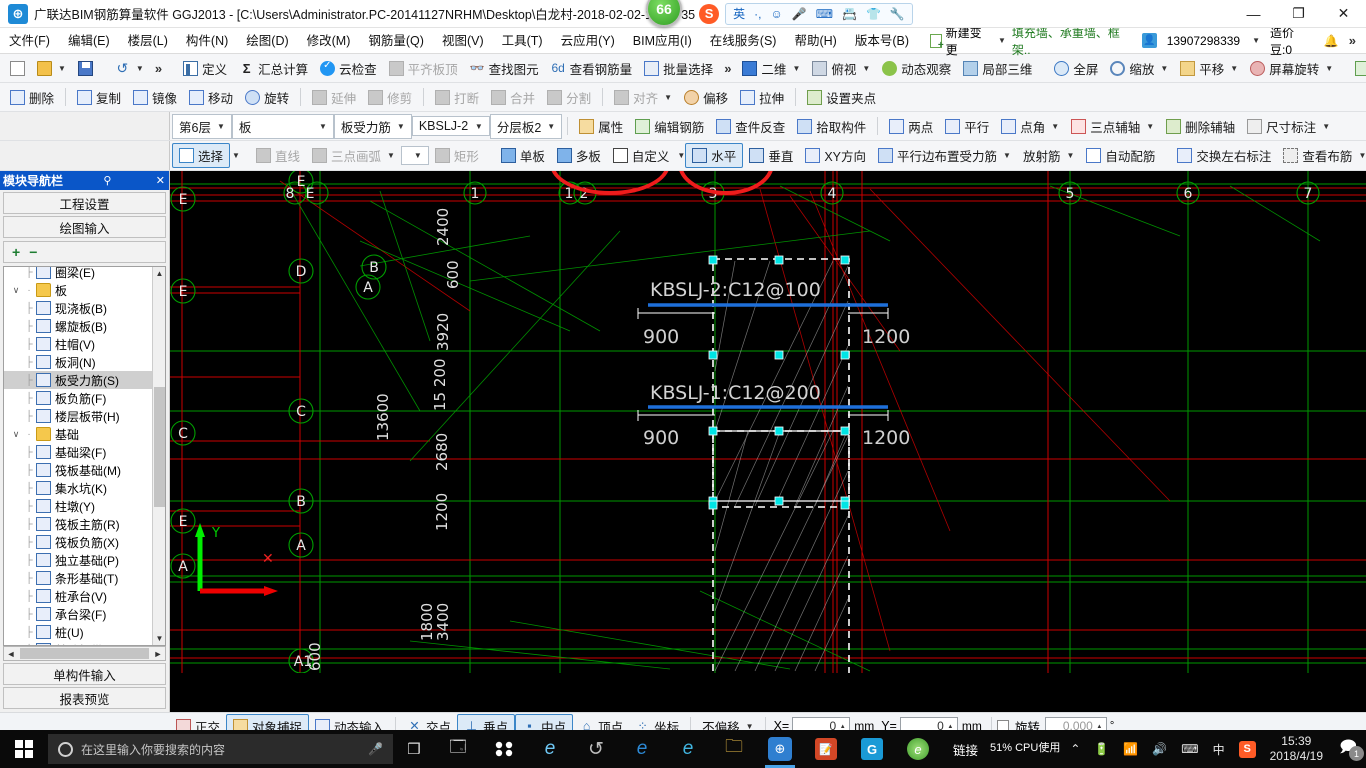 The width and height of the screenshot is (1366, 768). What do you see at coordinates (463, 41) in the screenshot?
I see `menu-item-view: 视图(V)` at bounding box center [463, 41].